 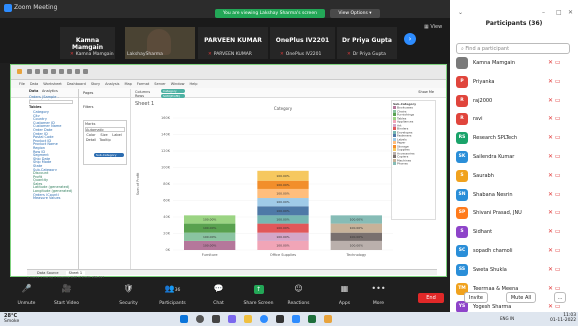 I want to click on data-tab: Data, so click(x=33, y=91).